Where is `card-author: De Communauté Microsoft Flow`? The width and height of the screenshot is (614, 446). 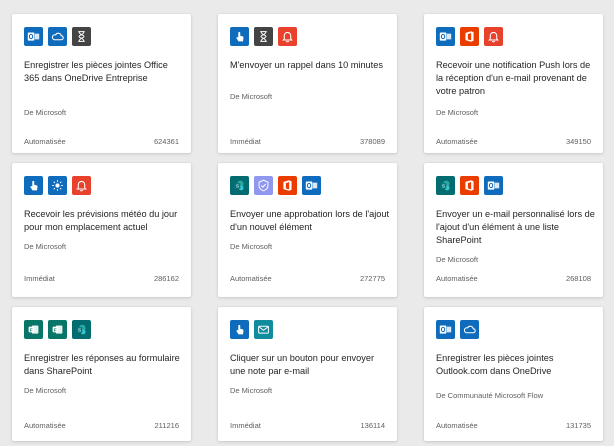
card-author: De Communauté Microsoft Flow is located at coordinates (490, 395).